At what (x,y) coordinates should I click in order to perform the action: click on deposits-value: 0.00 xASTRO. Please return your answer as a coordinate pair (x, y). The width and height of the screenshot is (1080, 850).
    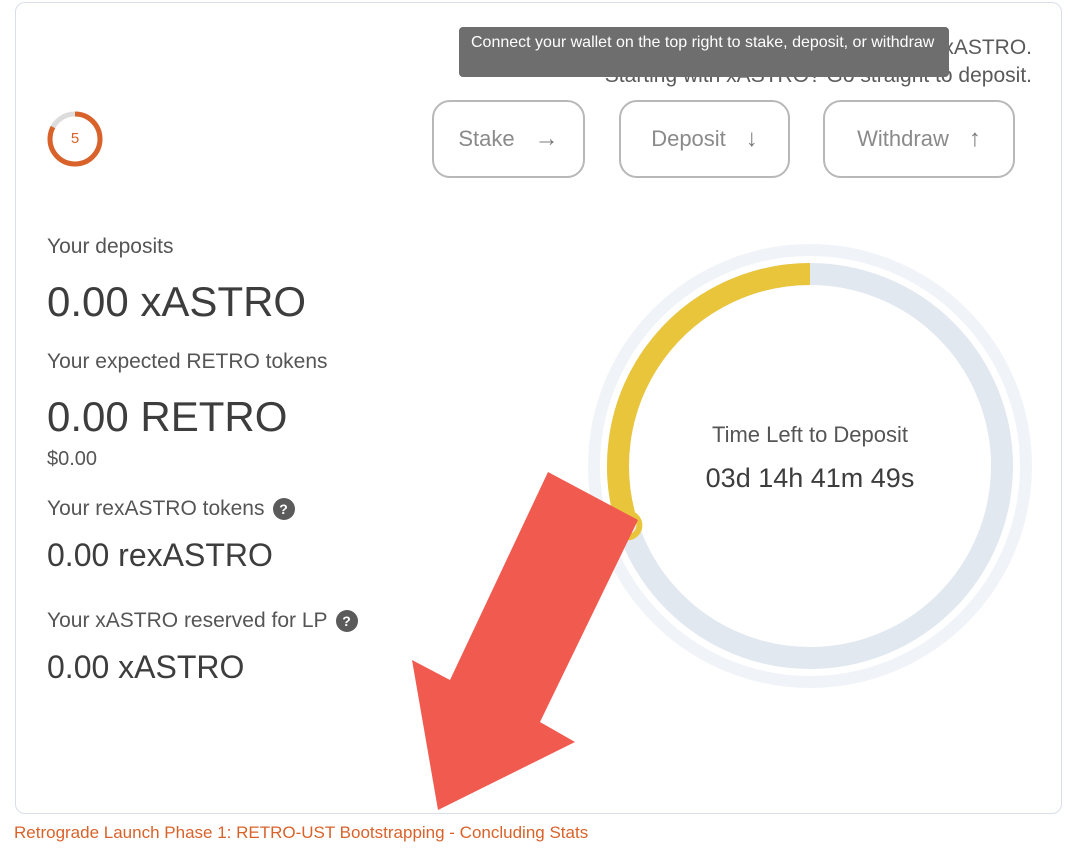
    Looking at the image, I should click on (177, 301).